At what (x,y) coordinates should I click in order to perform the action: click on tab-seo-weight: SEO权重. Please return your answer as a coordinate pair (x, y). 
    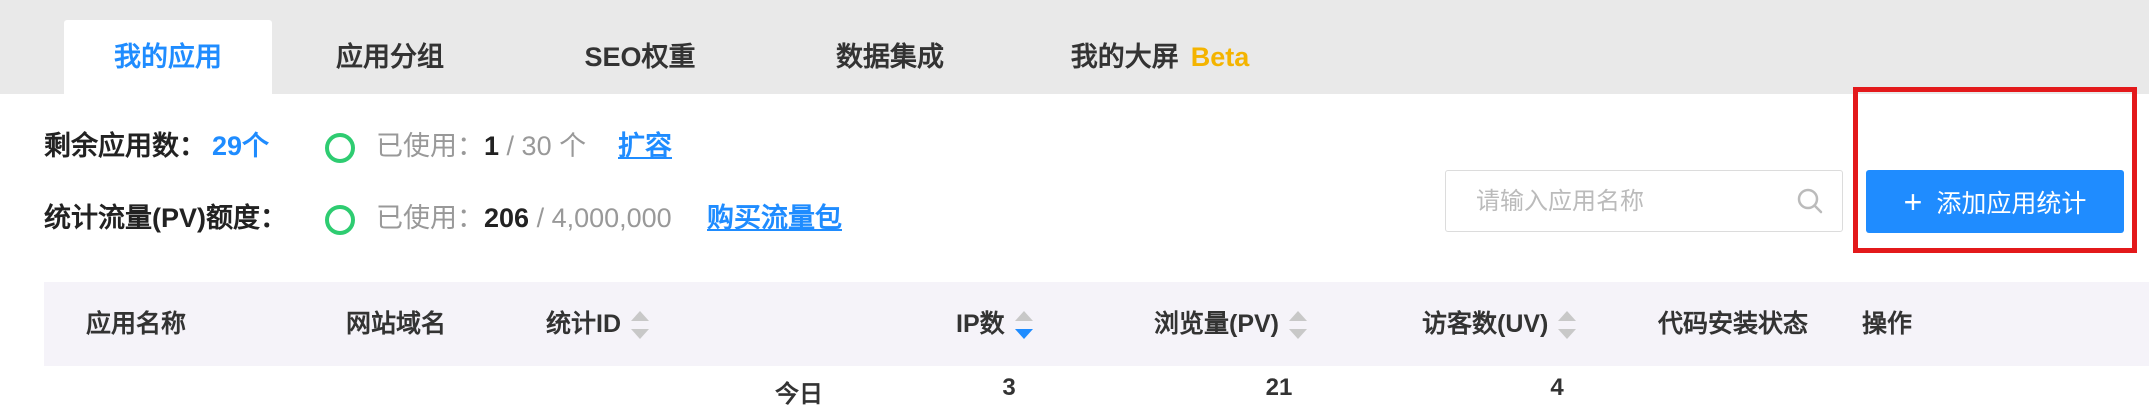
    Looking at the image, I should click on (640, 57).